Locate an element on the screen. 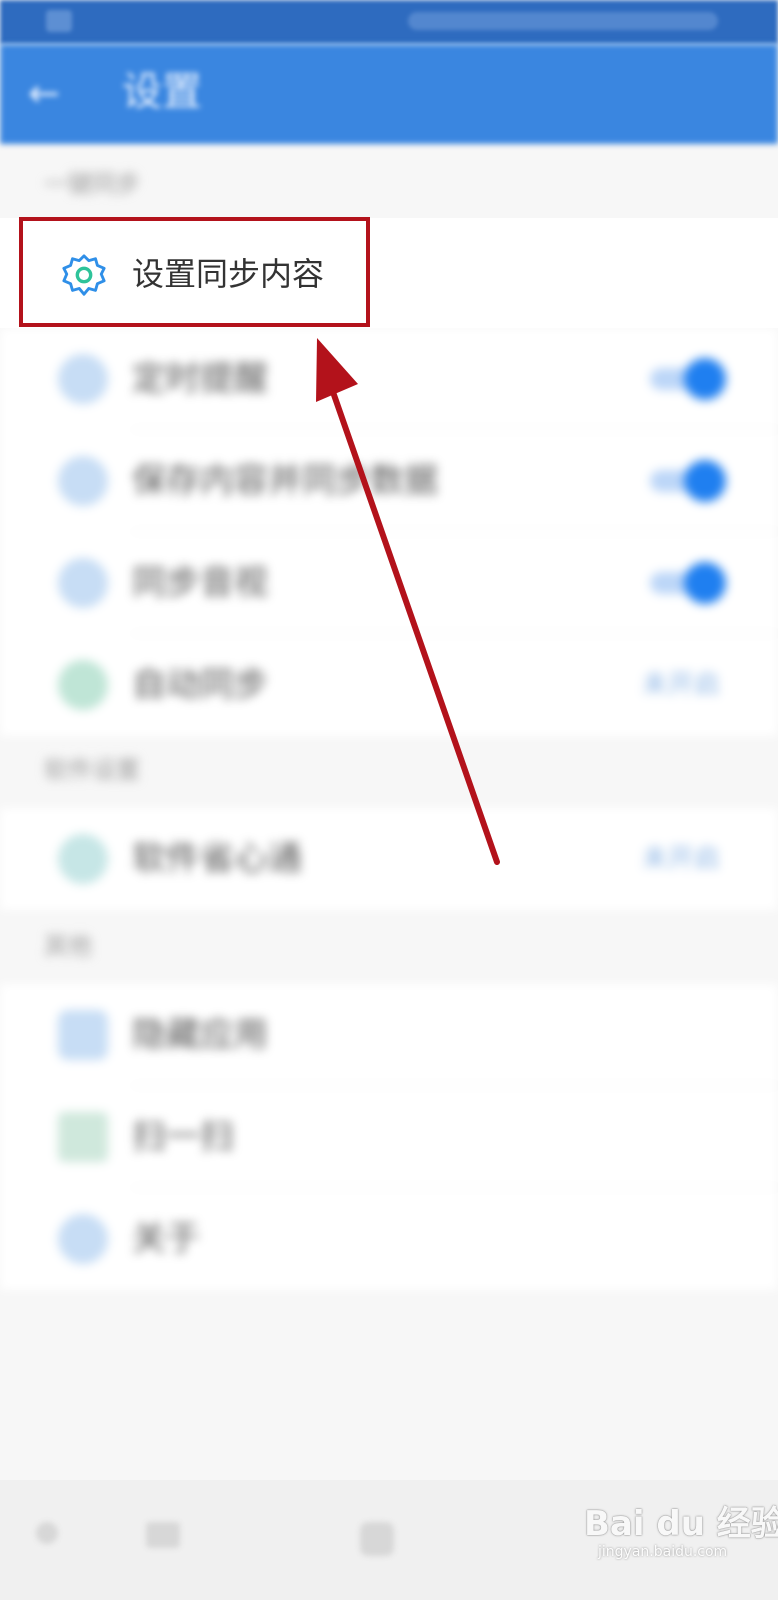  list-item-label: 设置同步内容 is located at coordinates (228, 274).